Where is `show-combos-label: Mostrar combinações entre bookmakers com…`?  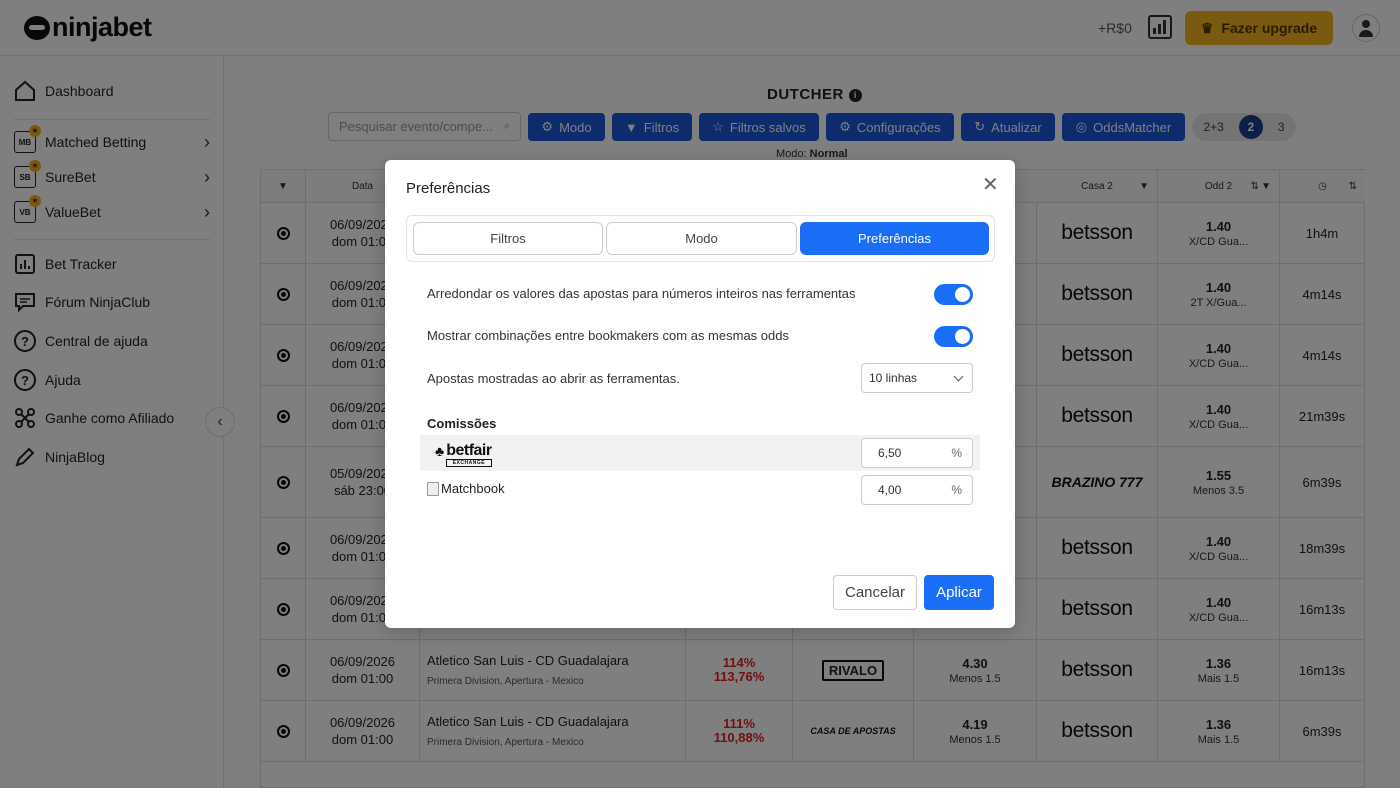
show-combos-label: Mostrar combinações entre bookmakers com… is located at coordinates (608, 335).